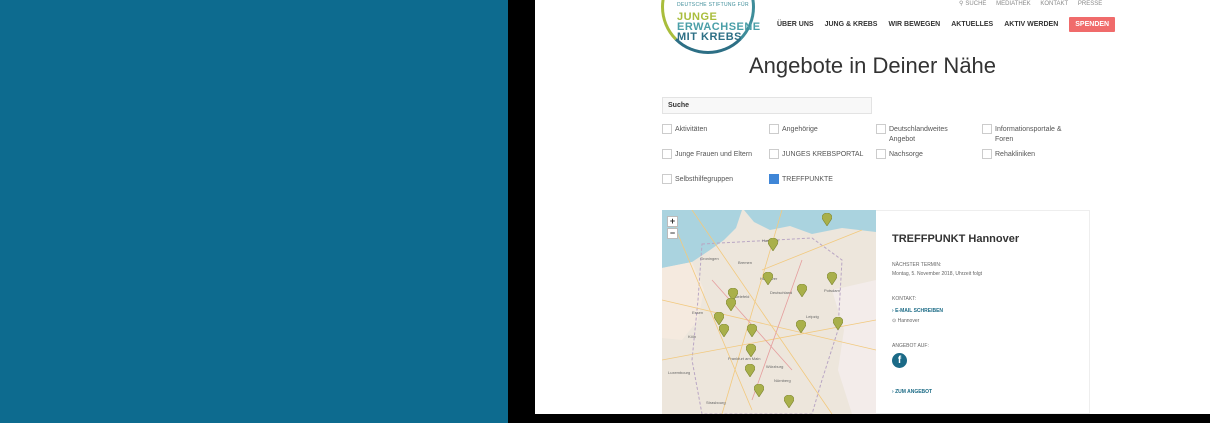  What do you see at coordinates (774, 179) in the screenshot?
I see `checkbox-checked` at bounding box center [774, 179].